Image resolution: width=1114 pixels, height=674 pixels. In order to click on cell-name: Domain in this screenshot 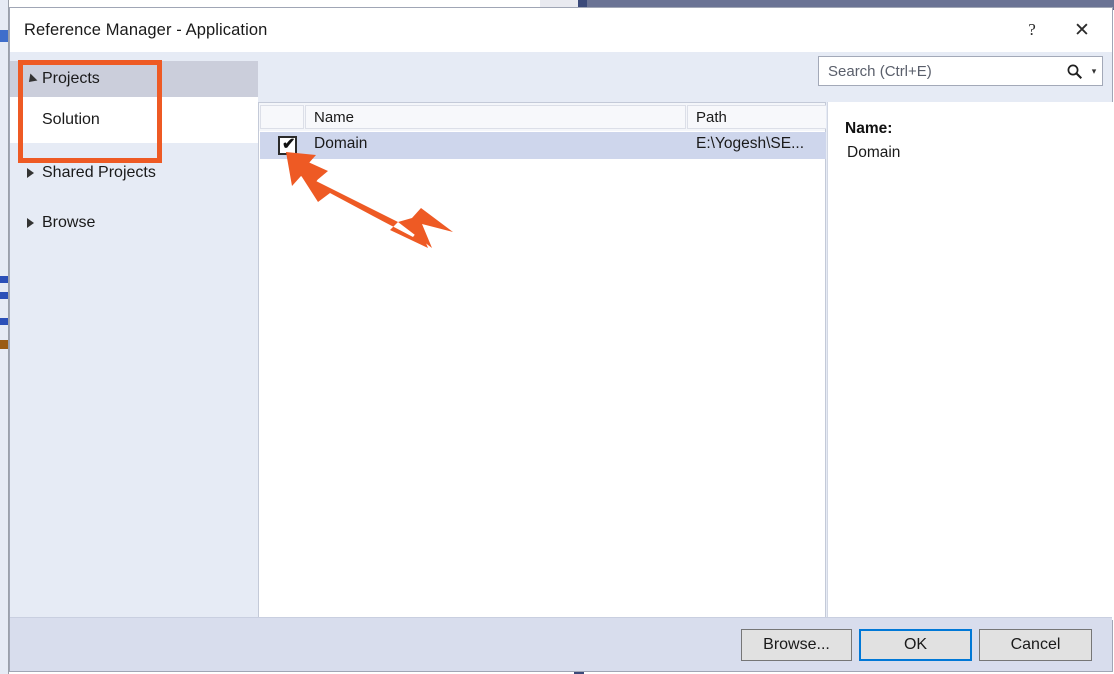, I will do `click(341, 143)`.